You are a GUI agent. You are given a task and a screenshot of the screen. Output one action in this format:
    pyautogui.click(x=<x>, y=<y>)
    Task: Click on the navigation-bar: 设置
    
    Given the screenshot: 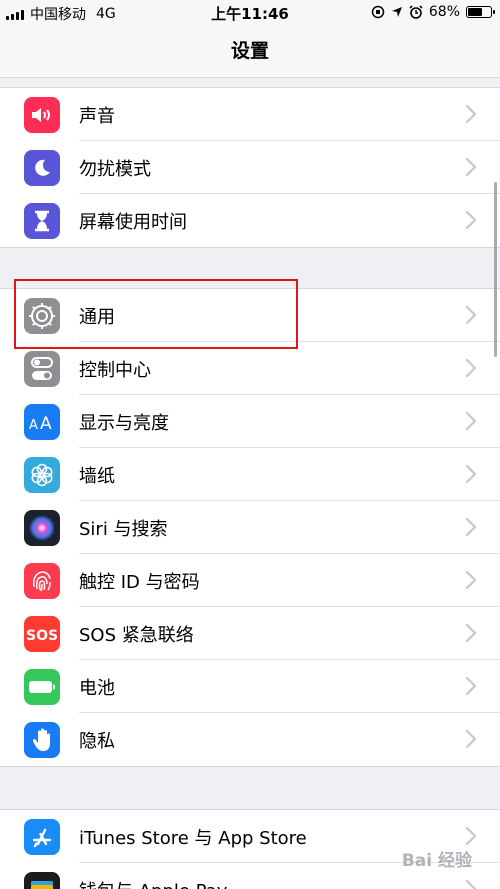 What is the action you would take?
    pyautogui.click(x=250, y=52)
    